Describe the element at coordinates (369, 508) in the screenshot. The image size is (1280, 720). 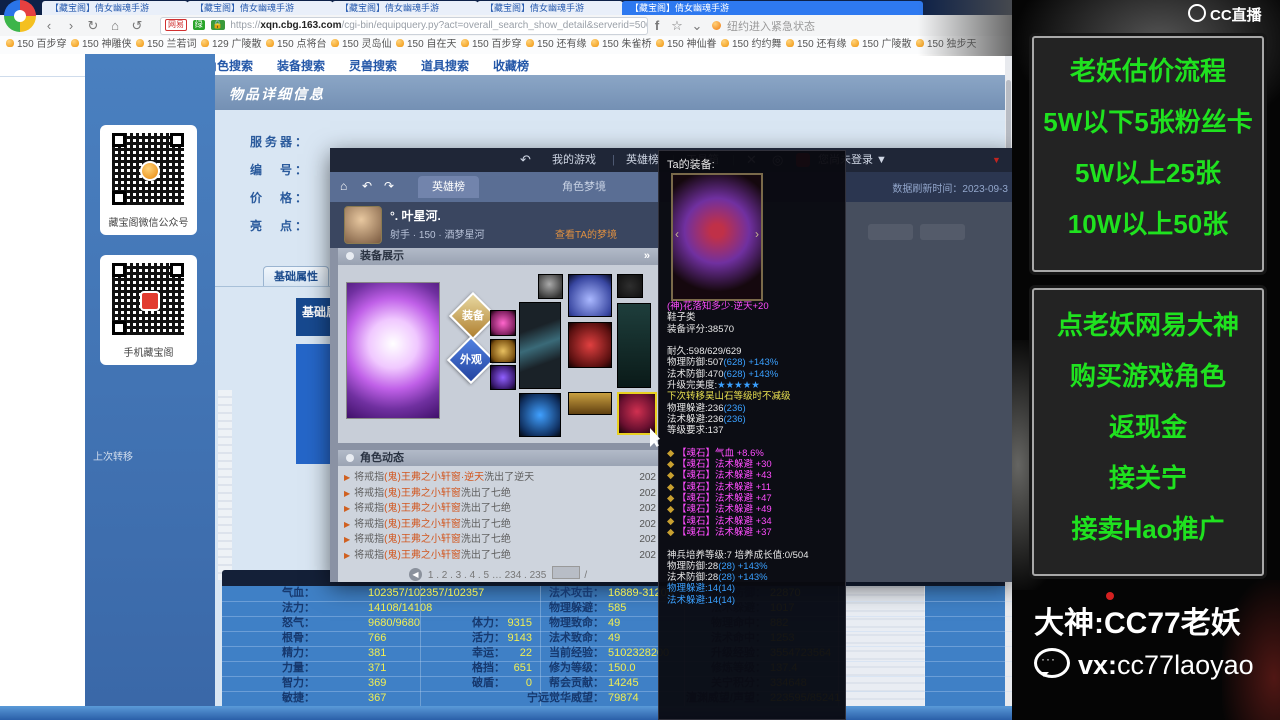
I see `activity-pre: 将戒指` at that location.